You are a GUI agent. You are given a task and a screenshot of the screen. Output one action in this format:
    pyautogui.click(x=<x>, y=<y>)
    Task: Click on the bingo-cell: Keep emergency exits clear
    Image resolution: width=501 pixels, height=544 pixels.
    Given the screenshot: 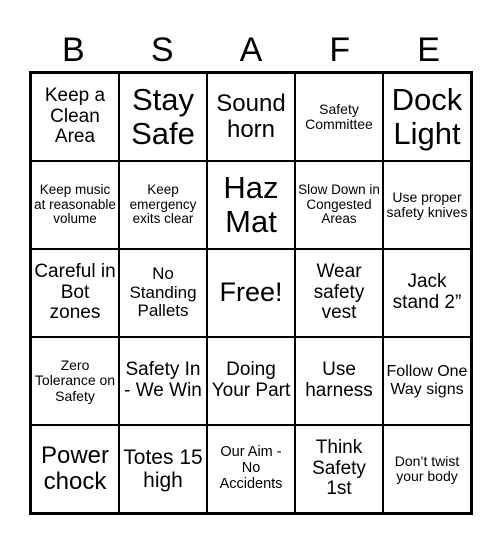 What is the action you would take?
    pyautogui.click(x=163, y=205)
    